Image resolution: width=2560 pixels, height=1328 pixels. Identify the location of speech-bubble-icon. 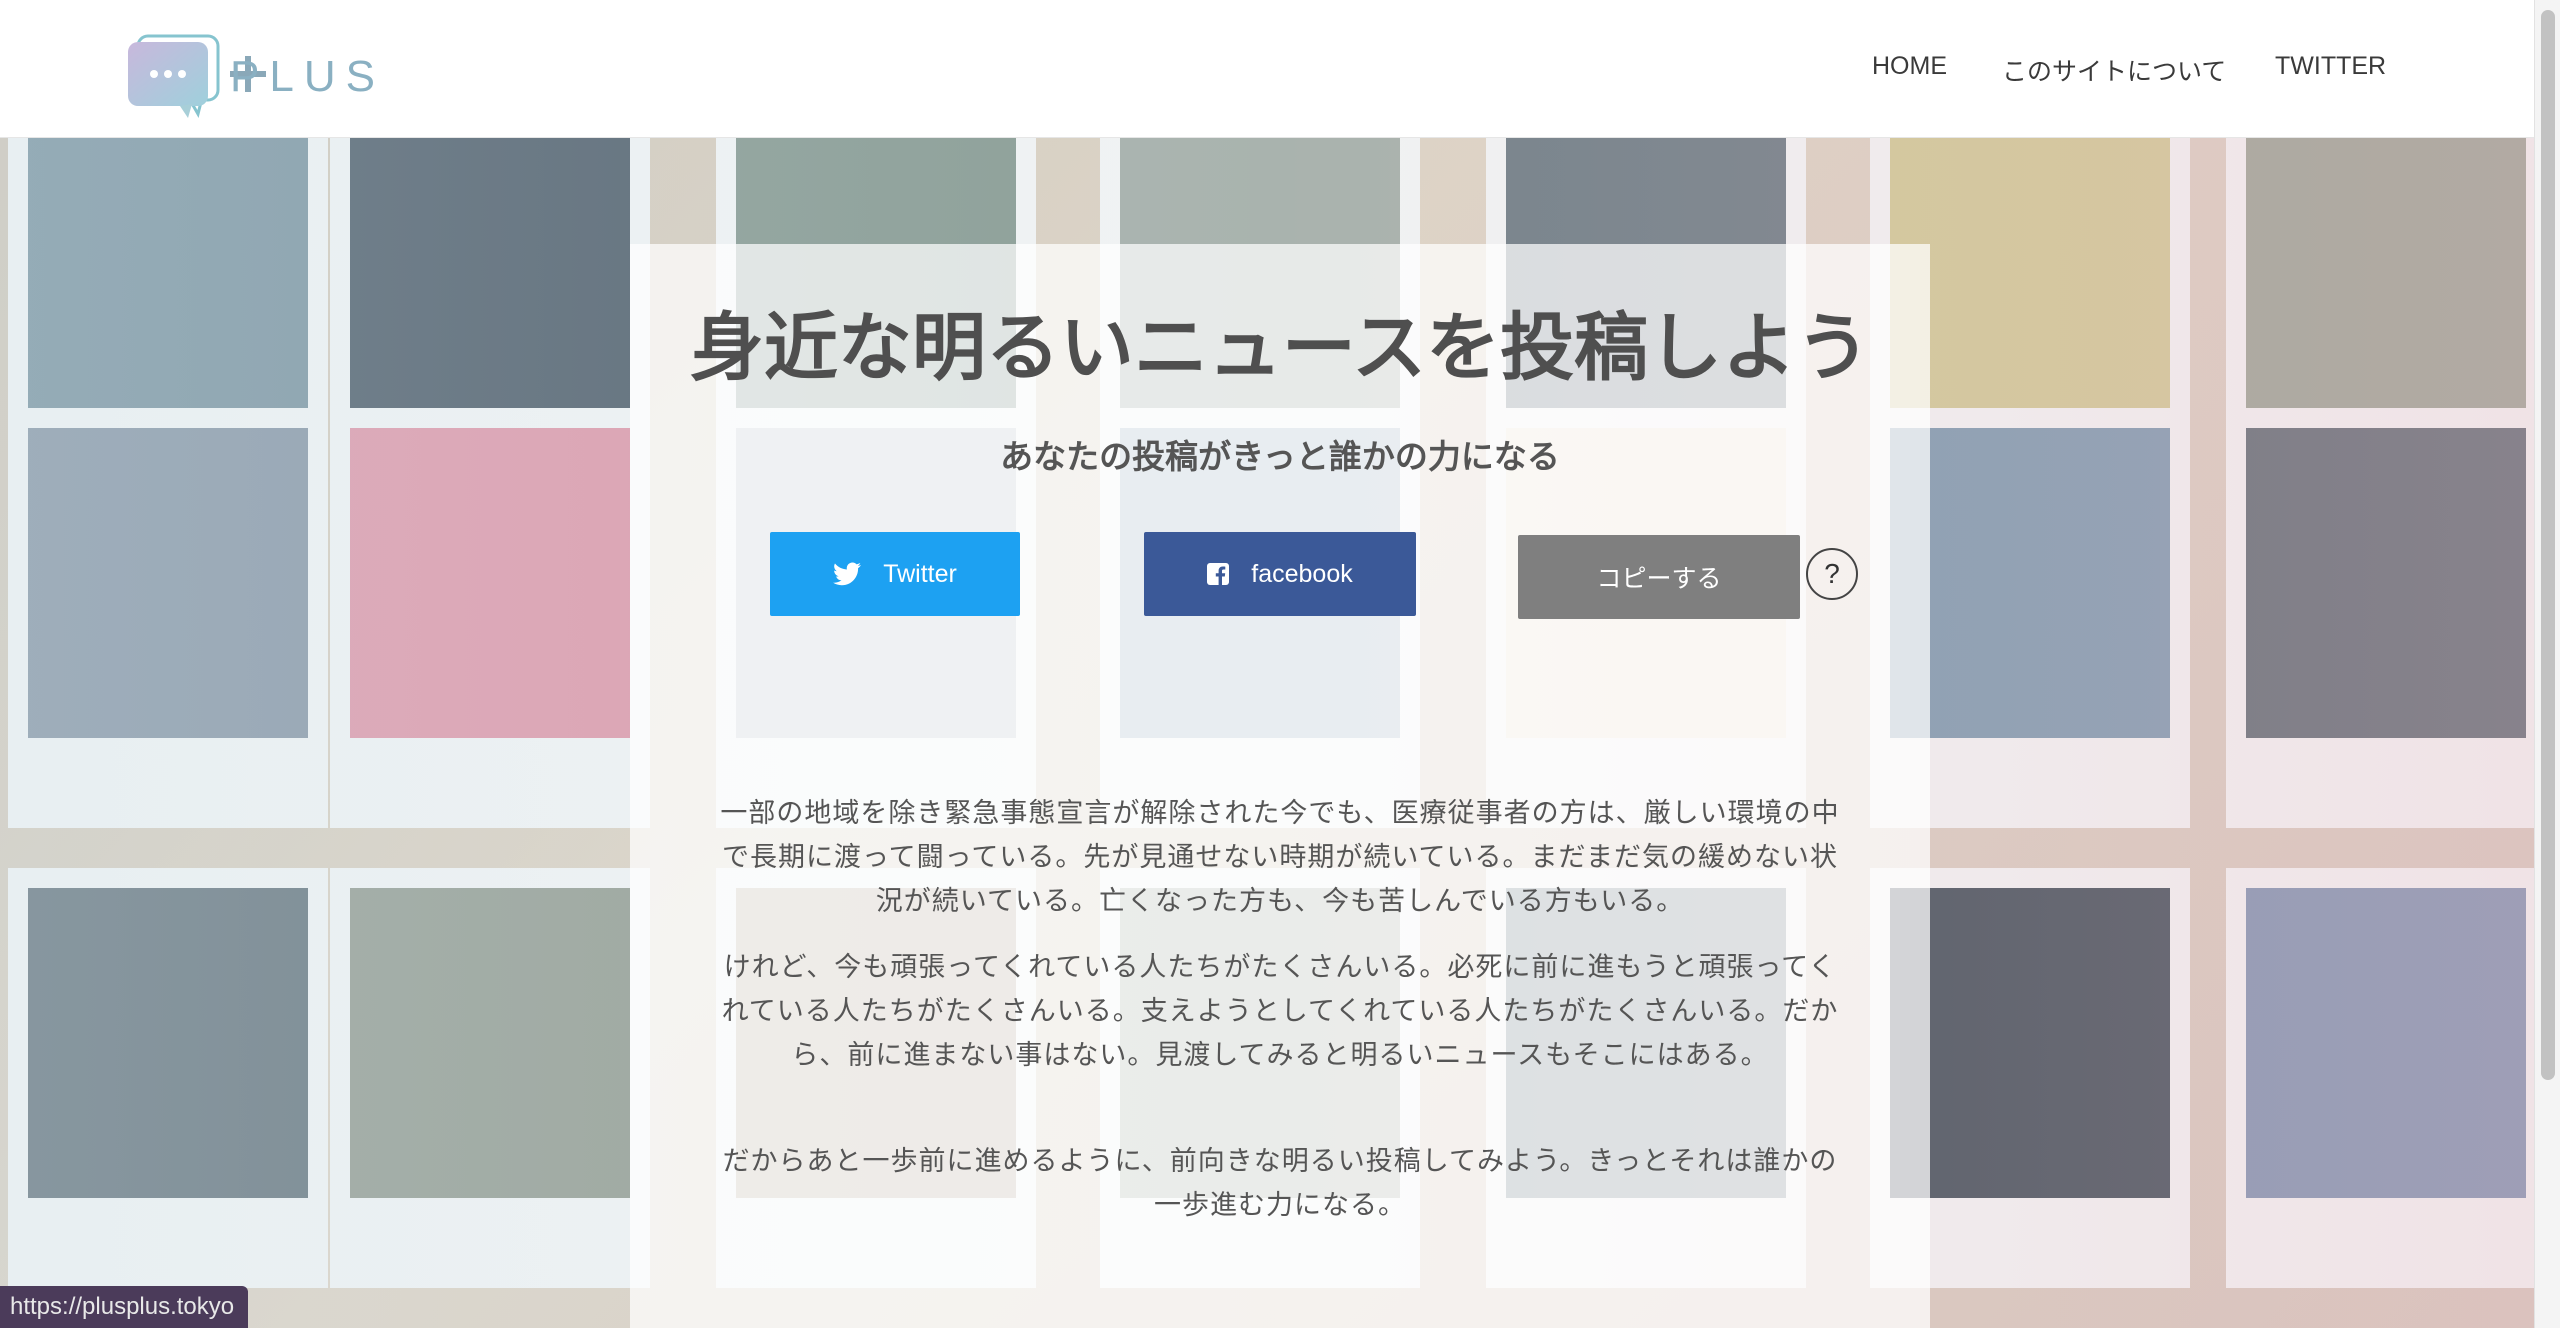
(174, 76).